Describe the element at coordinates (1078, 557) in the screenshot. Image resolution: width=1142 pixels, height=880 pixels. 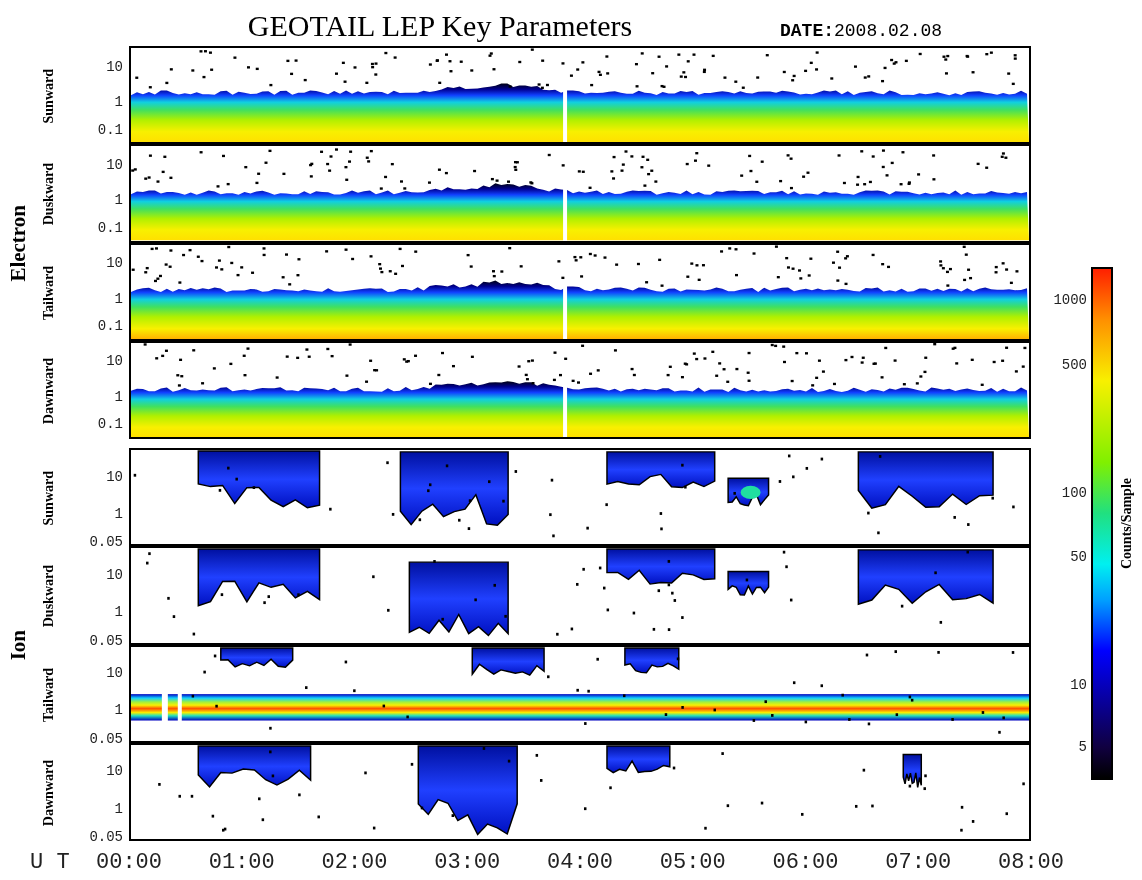
I see `colorbar-tick-label: 50` at that location.